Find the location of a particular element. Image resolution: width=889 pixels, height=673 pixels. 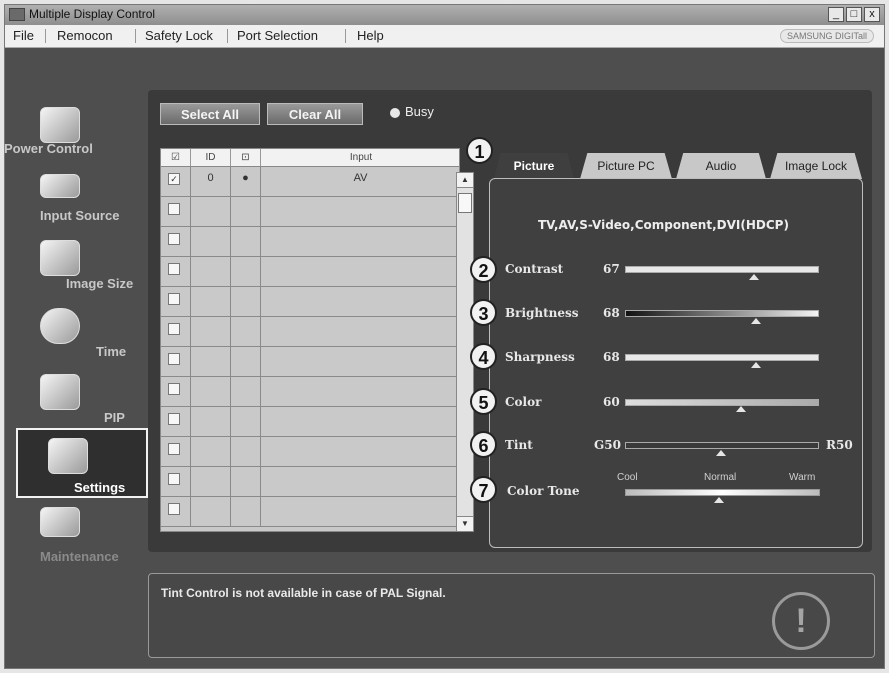

header-status-icon: ⊡ is located at coordinates (246, 157).